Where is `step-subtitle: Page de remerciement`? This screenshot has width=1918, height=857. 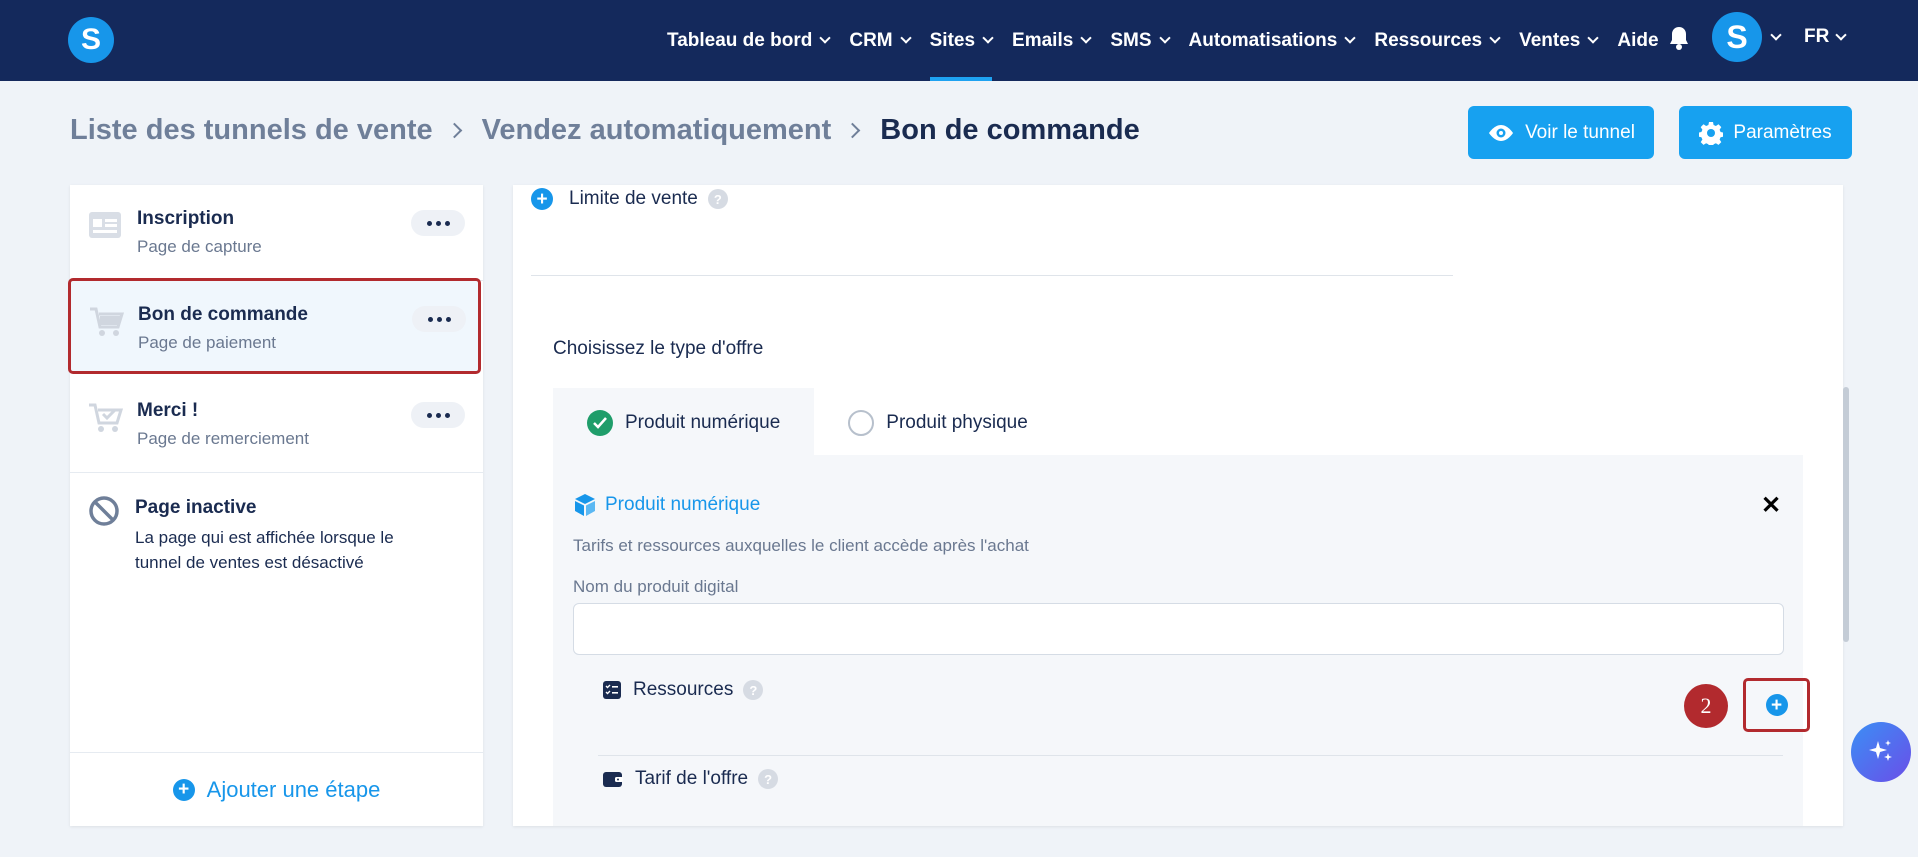
step-subtitle: Page de remerciement is located at coordinates (223, 438).